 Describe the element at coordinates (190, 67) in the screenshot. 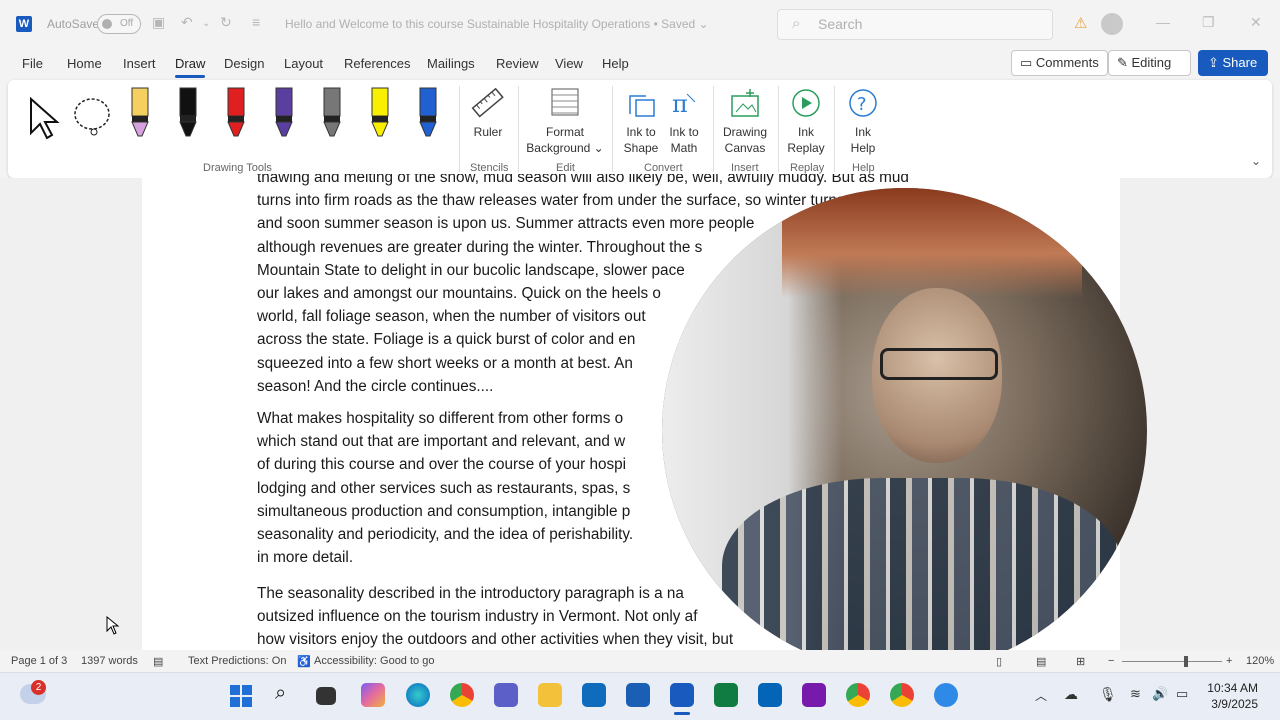

I see `tab-draw: Draw` at that location.